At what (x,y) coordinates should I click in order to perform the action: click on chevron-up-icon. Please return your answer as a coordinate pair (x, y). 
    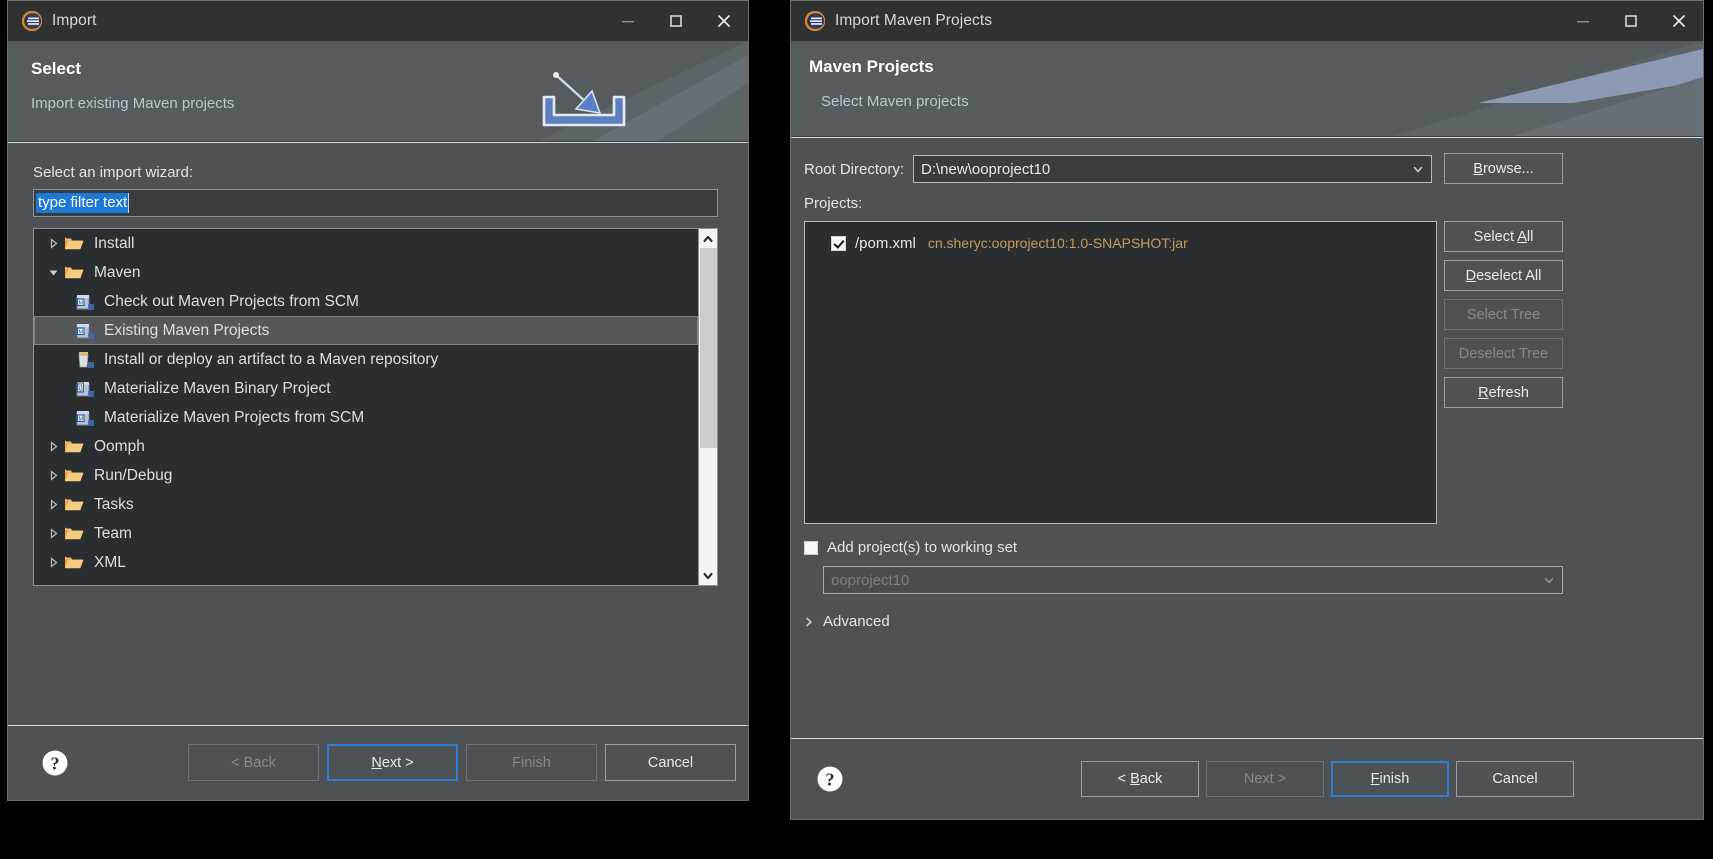
    Looking at the image, I should click on (708, 238).